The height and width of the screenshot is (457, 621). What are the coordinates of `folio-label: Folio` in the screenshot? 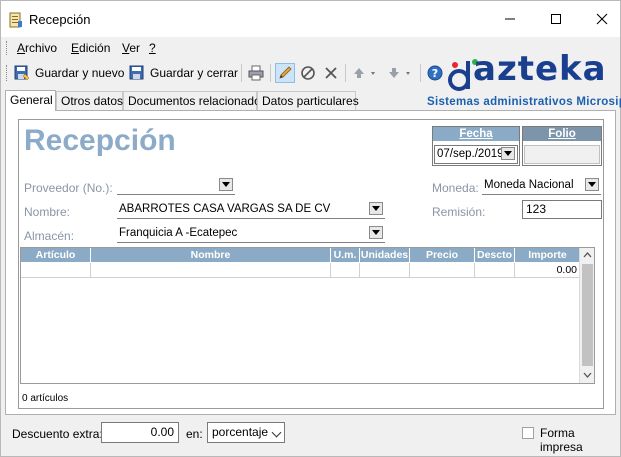 It's located at (562, 134).